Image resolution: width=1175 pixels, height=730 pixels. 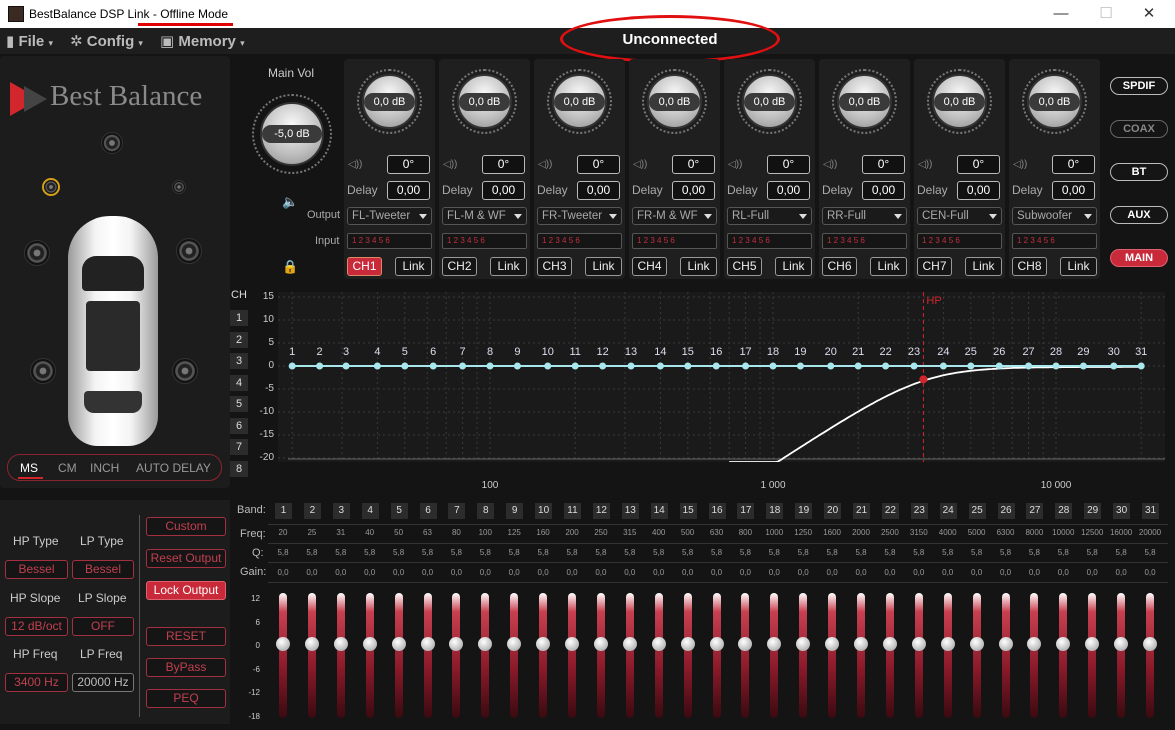 I want to click on band-freq-value: 20000, so click(x=1150, y=532).